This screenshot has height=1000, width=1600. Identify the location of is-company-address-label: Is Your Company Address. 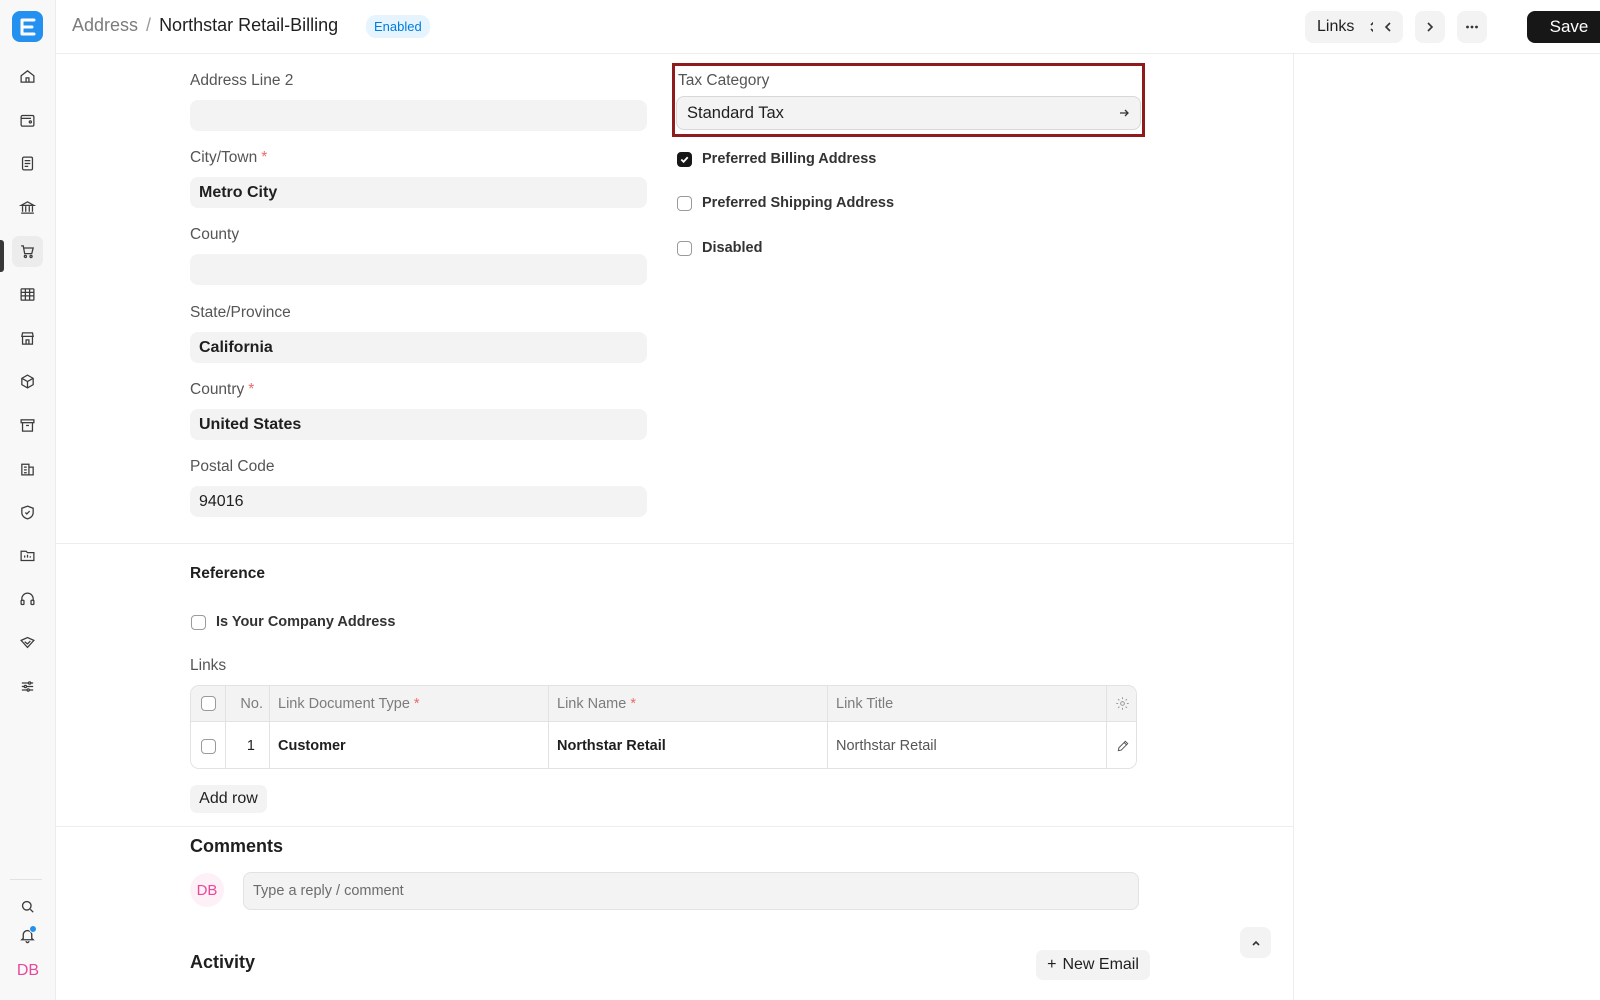
(306, 622).